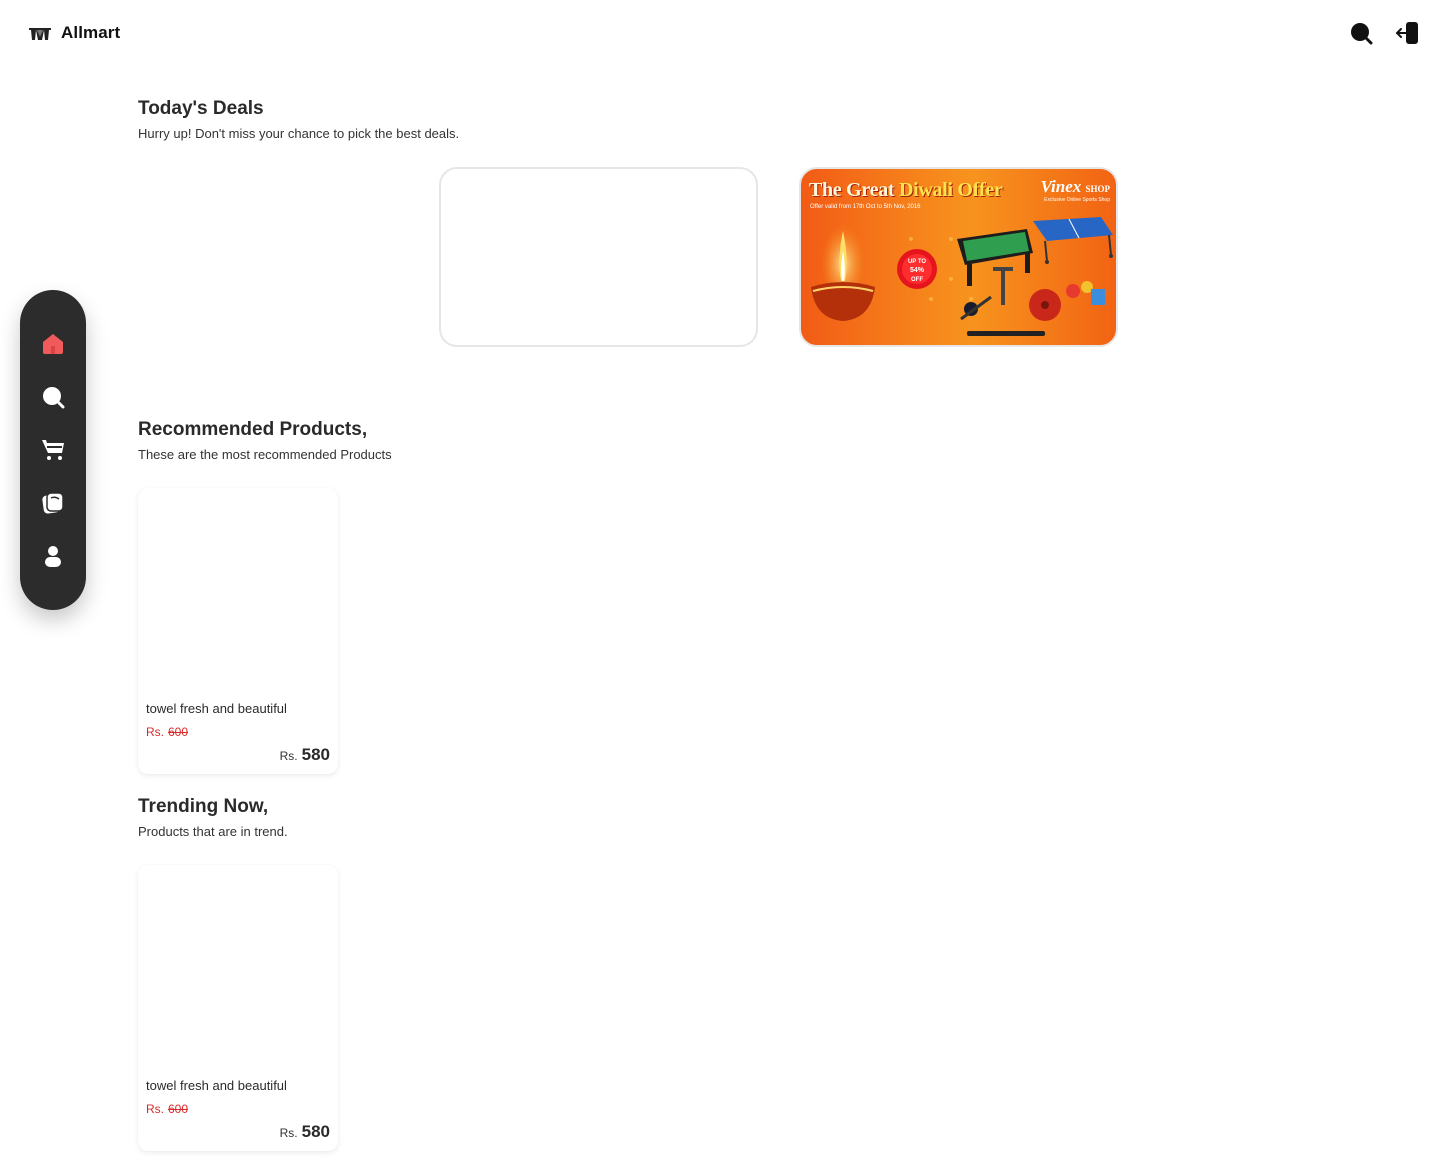 The width and height of the screenshot is (1440, 1171). What do you see at coordinates (40, 34) in the screenshot?
I see `allmart-logo-icon` at bounding box center [40, 34].